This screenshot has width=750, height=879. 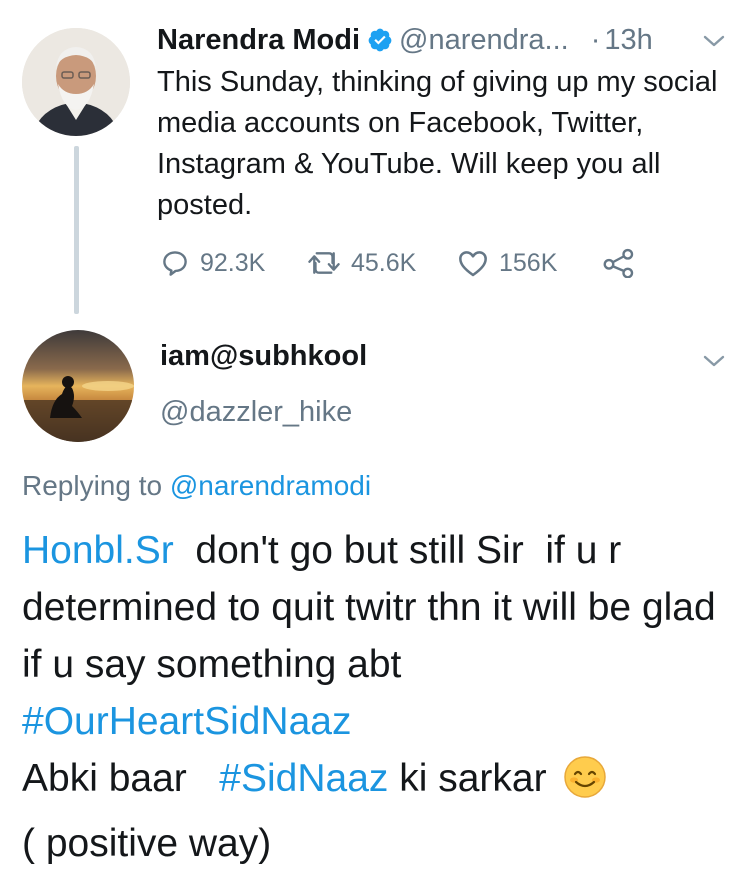 I want to click on replying-to-label: Replying to, so click(x=92, y=485).